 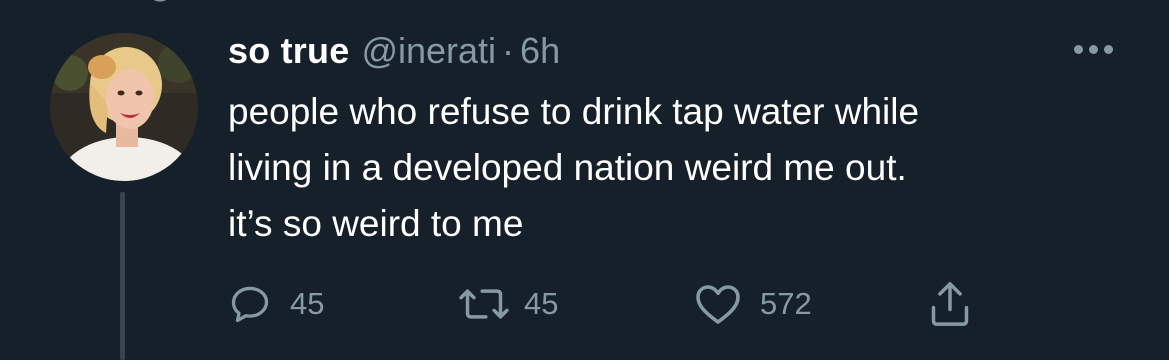 What do you see at coordinates (541, 303) in the screenshot?
I see `retweet-count: 45` at bounding box center [541, 303].